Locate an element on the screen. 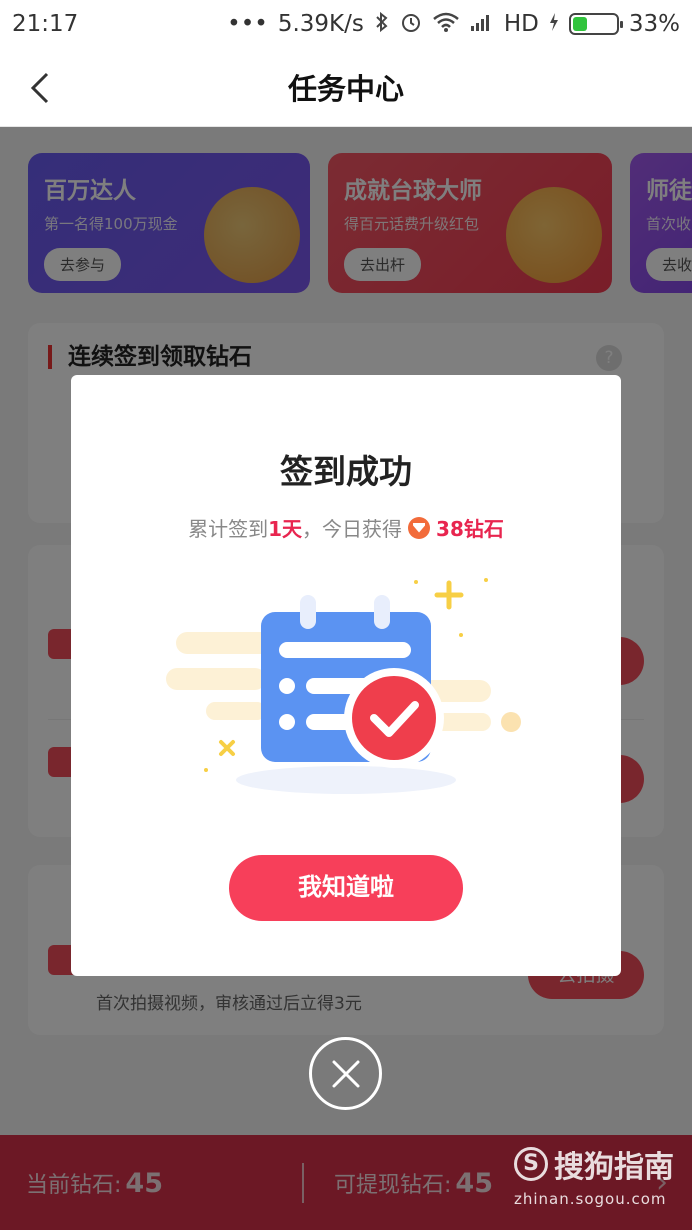 The height and width of the screenshot is (1230, 692). app-header: 任务中心 is located at coordinates (346, 87).